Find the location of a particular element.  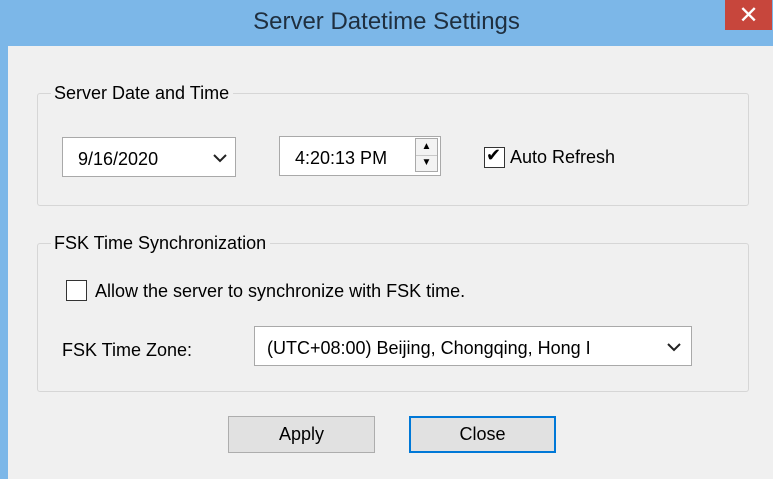

auto-refresh-checkbox: ✔ is located at coordinates (494, 156).